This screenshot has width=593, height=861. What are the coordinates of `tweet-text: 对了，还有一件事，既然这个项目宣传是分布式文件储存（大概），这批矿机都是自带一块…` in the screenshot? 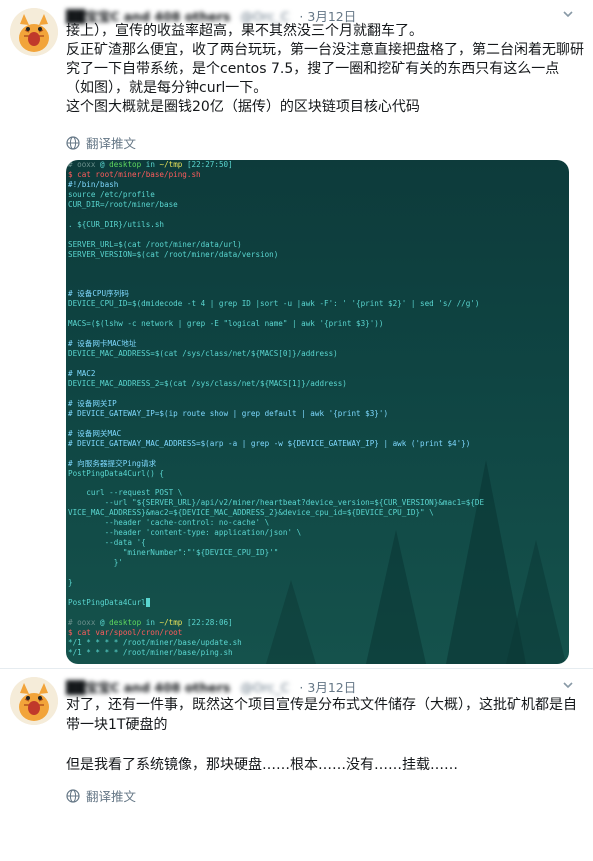 It's located at (326, 735).